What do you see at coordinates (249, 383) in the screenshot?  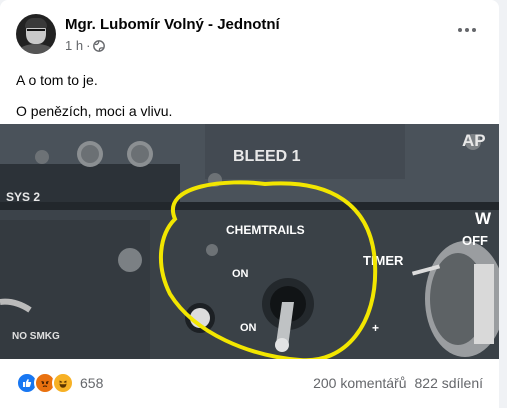 I see `post-footer: 658 200 komentářů 822 sdílení` at bounding box center [249, 383].